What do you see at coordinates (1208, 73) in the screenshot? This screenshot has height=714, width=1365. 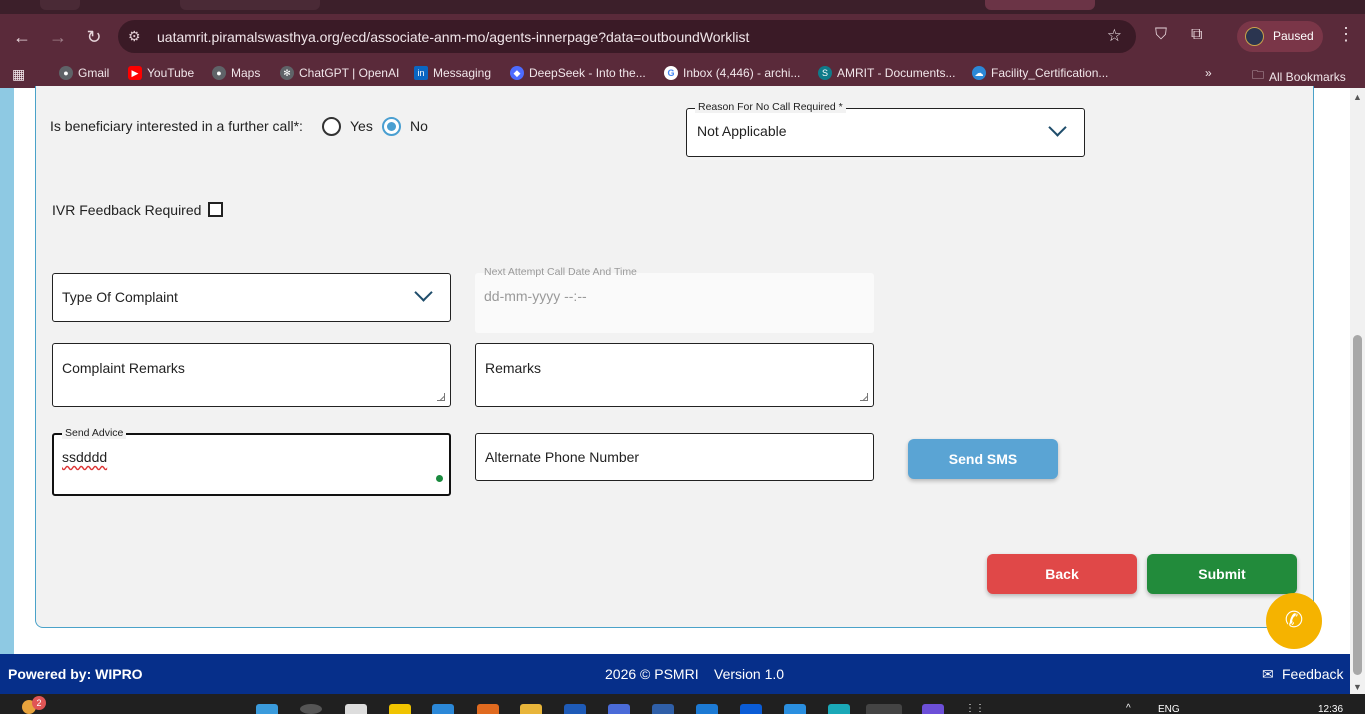 I see `more-bookmarks-icon: »` at bounding box center [1208, 73].